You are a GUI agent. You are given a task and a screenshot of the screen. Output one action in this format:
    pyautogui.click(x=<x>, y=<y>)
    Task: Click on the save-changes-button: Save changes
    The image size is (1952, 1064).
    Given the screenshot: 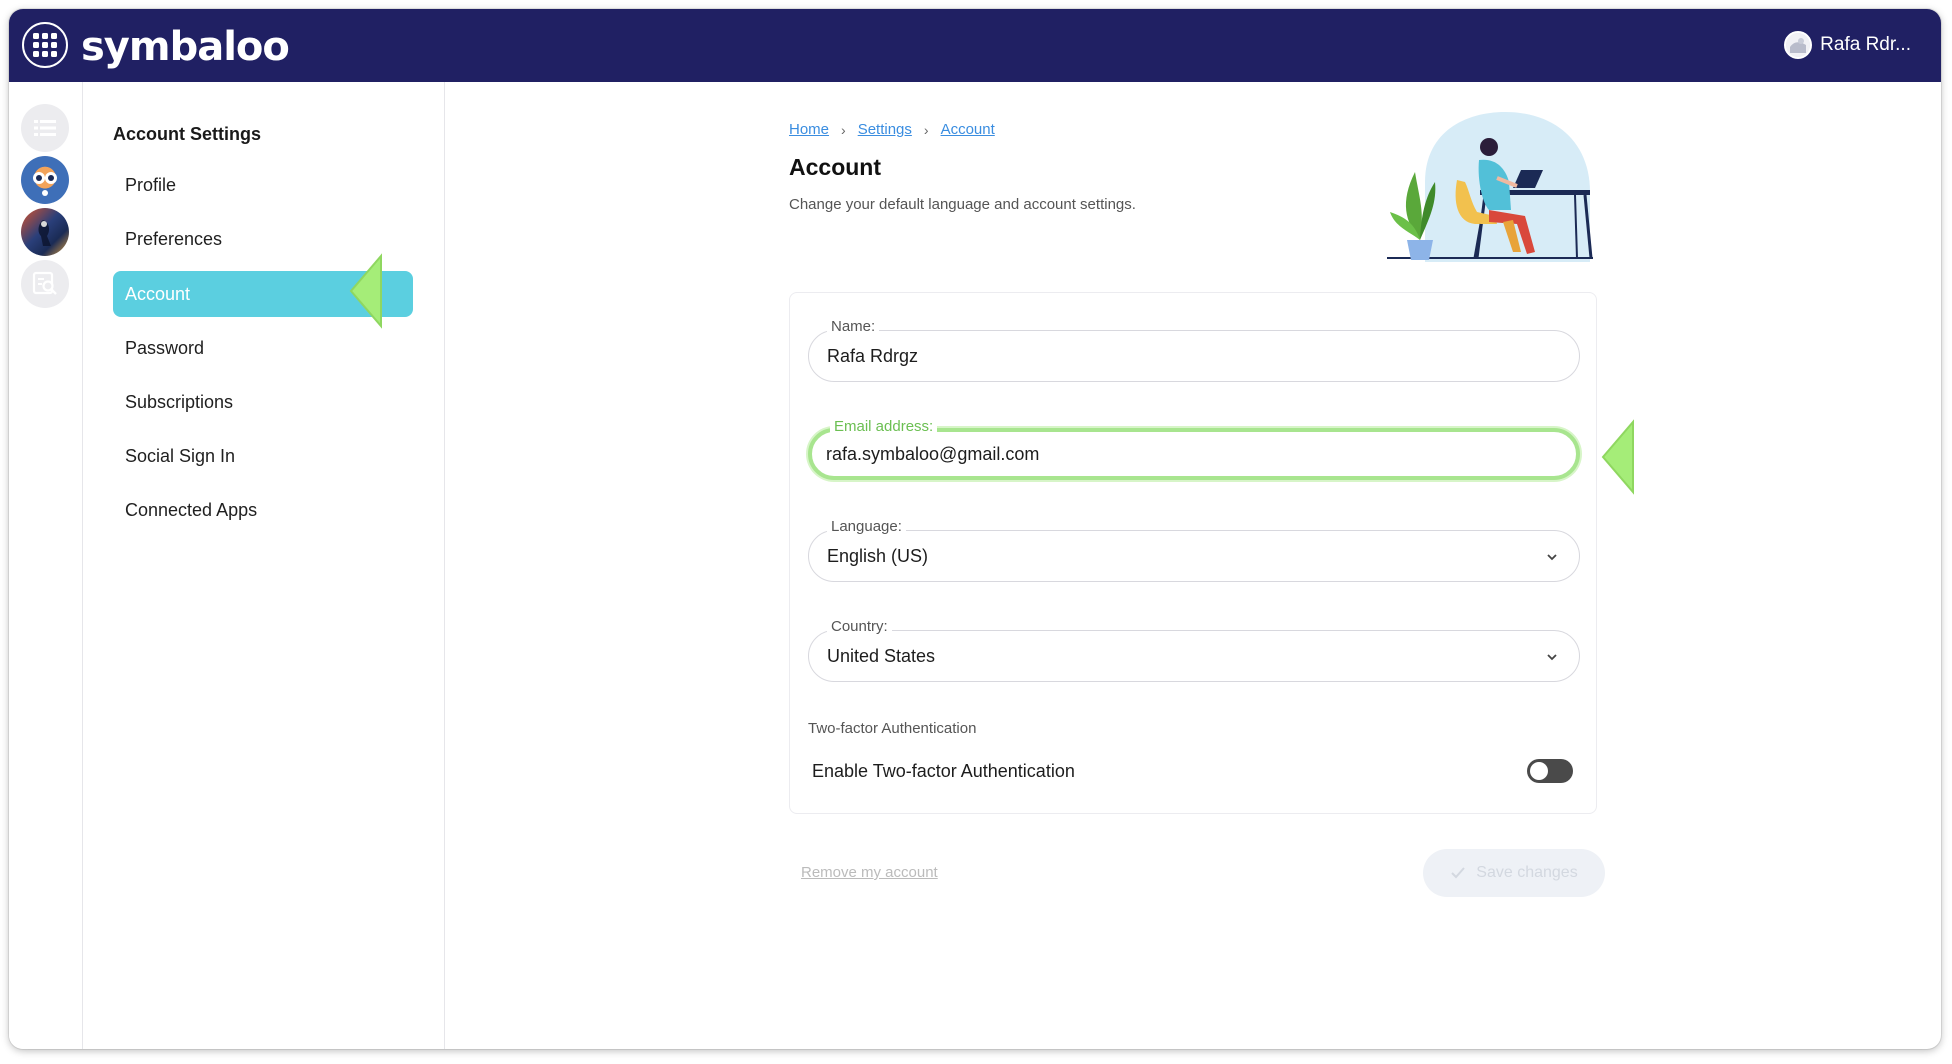 What is the action you would take?
    pyautogui.click(x=1514, y=873)
    